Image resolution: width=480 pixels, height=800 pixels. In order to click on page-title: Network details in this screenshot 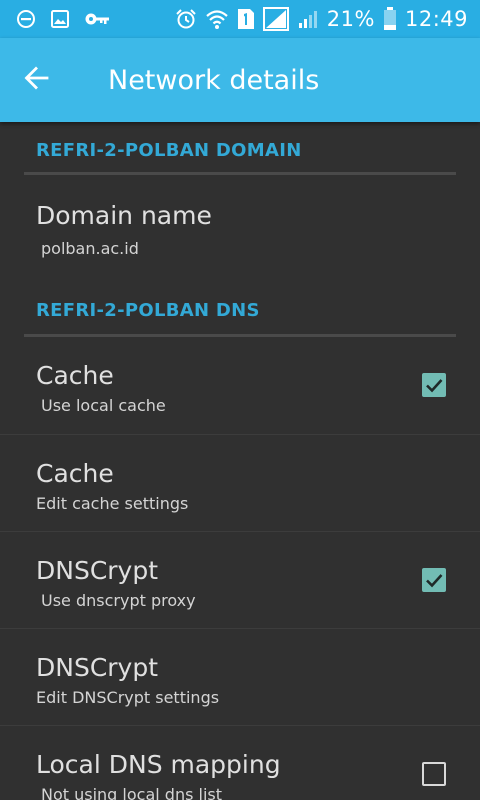, I will do `click(214, 80)`.